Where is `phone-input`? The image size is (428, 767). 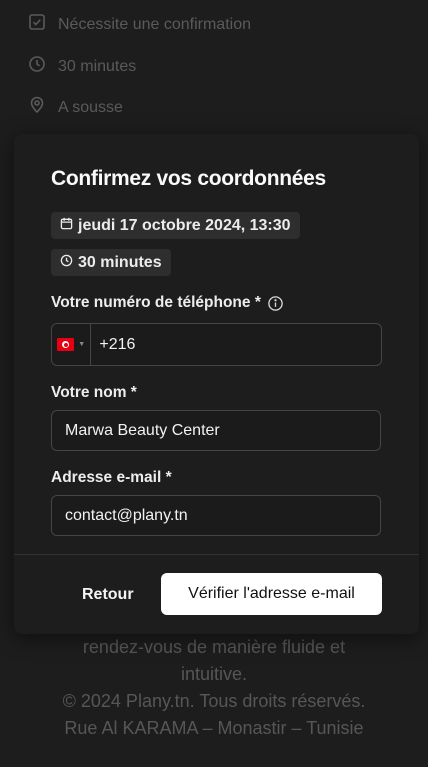
phone-input is located at coordinates (236, 344).